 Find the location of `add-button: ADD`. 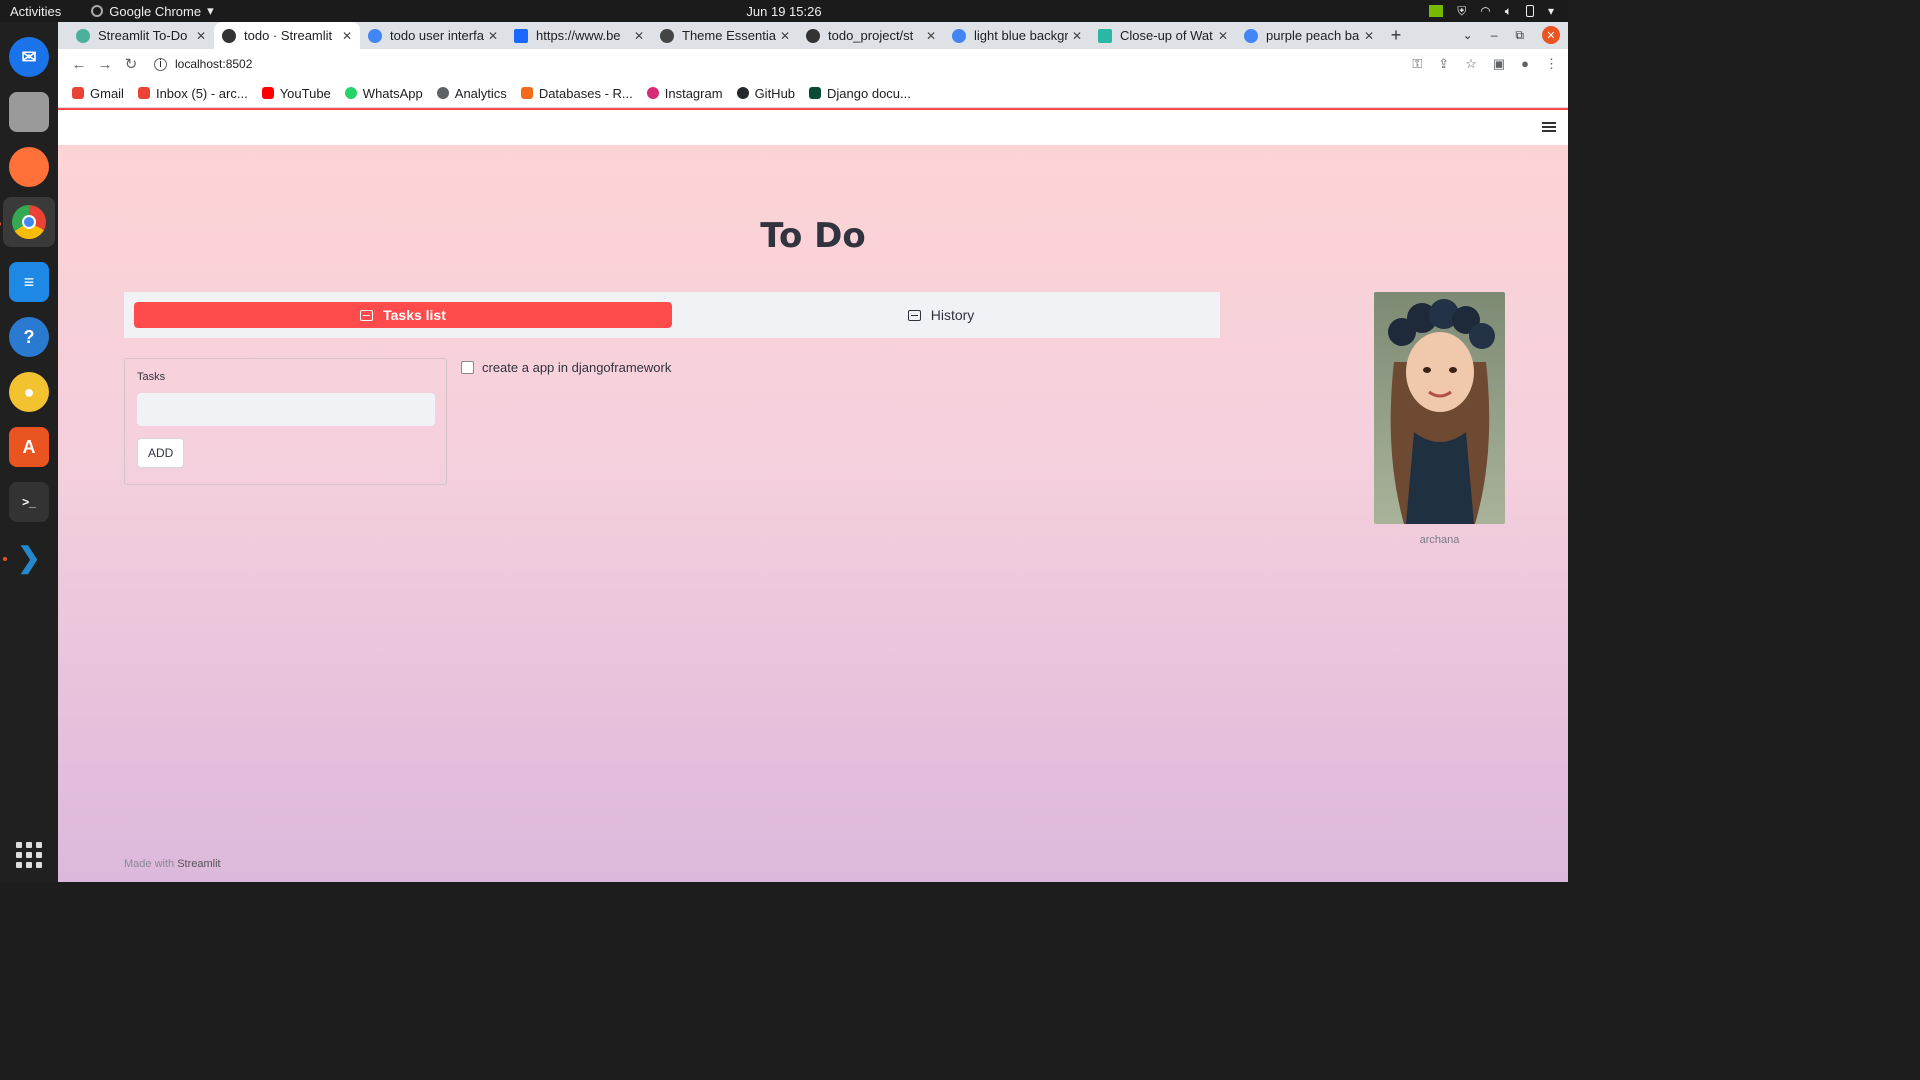

add-button: ADD is located at coordinates (161, 453).